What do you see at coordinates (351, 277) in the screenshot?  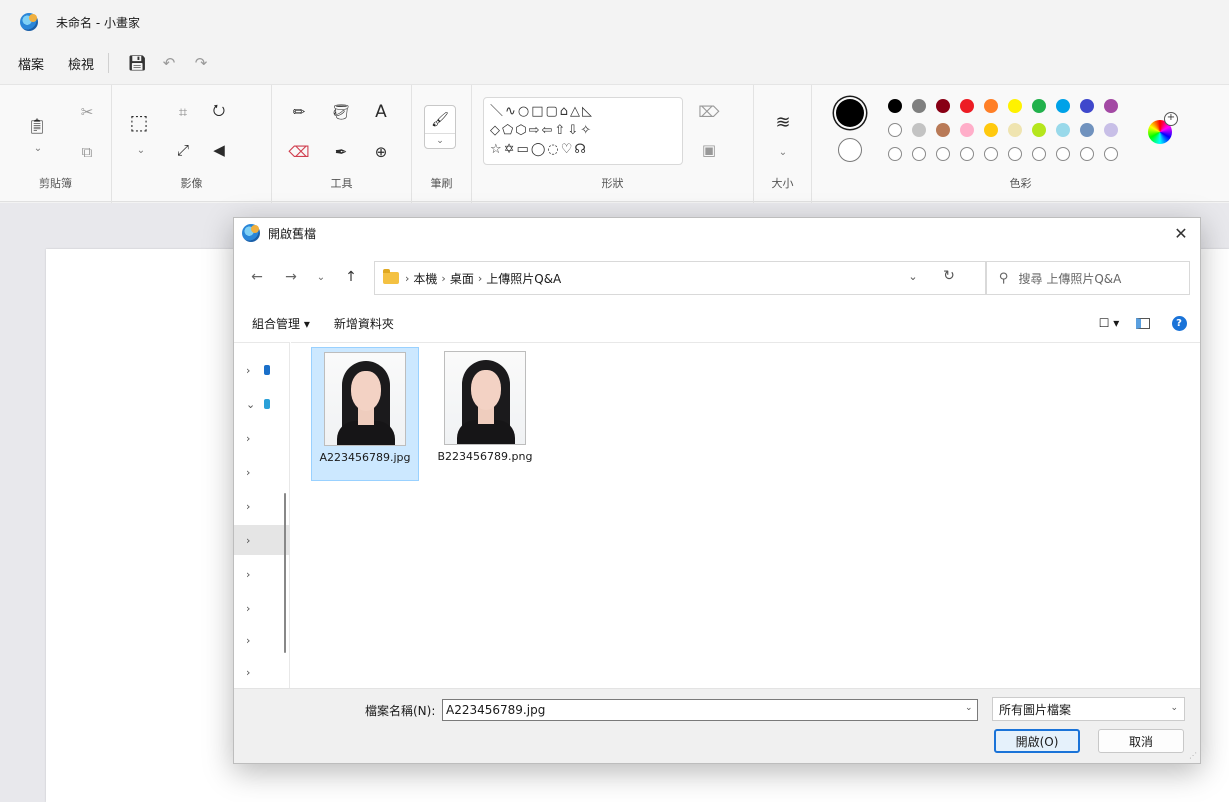 I see `up-icon: ↑` at bounding box center [351, 277].